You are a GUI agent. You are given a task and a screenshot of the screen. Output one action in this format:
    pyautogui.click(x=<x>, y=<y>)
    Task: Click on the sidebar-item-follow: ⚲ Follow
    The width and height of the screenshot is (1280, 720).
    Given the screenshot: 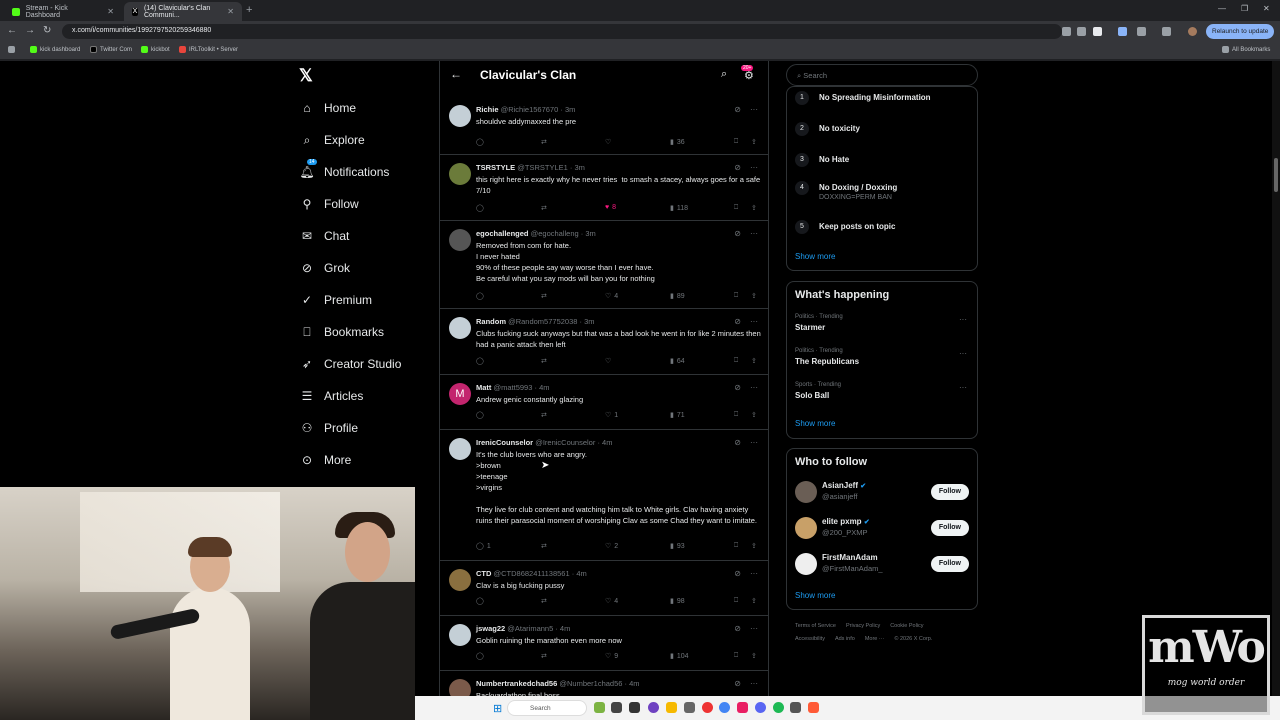 What is the action you would take?
    pyautogui.click(x=329, y=204)
    